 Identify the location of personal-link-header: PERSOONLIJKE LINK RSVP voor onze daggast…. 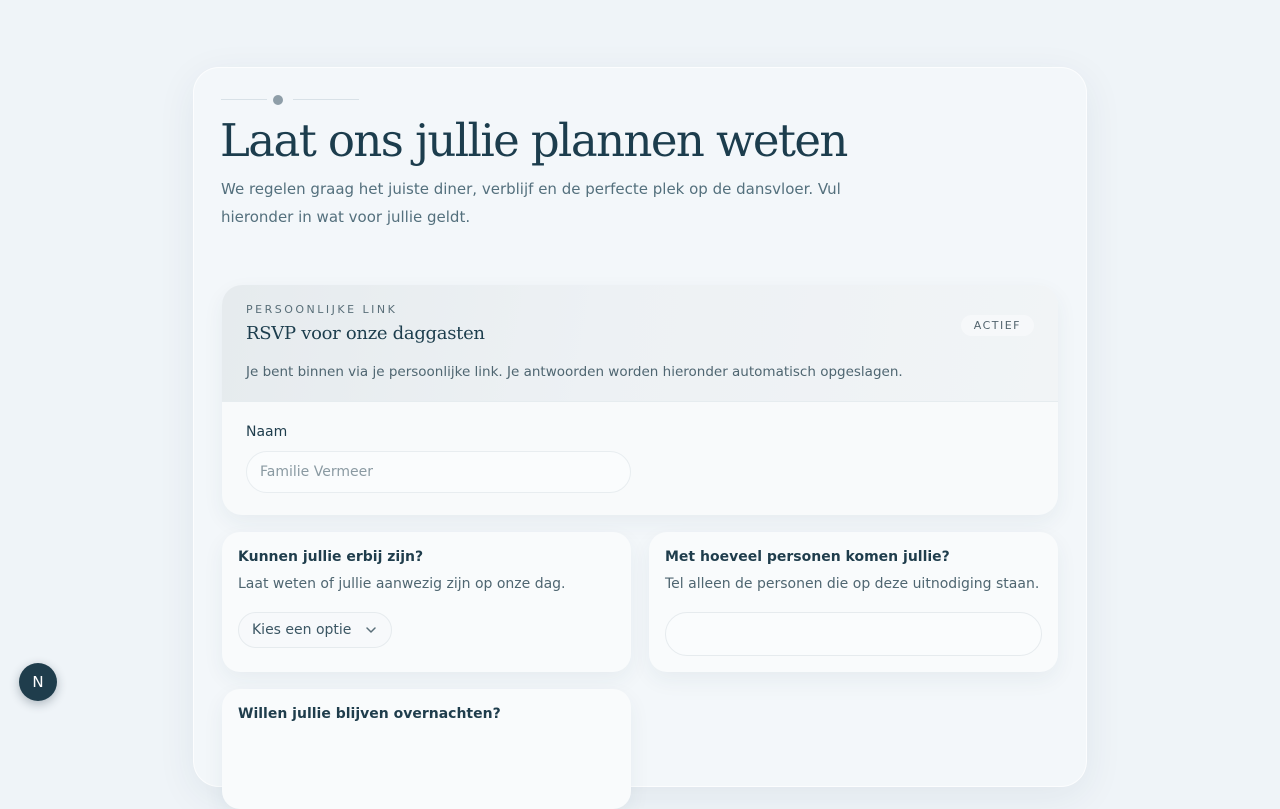
(640, 343).